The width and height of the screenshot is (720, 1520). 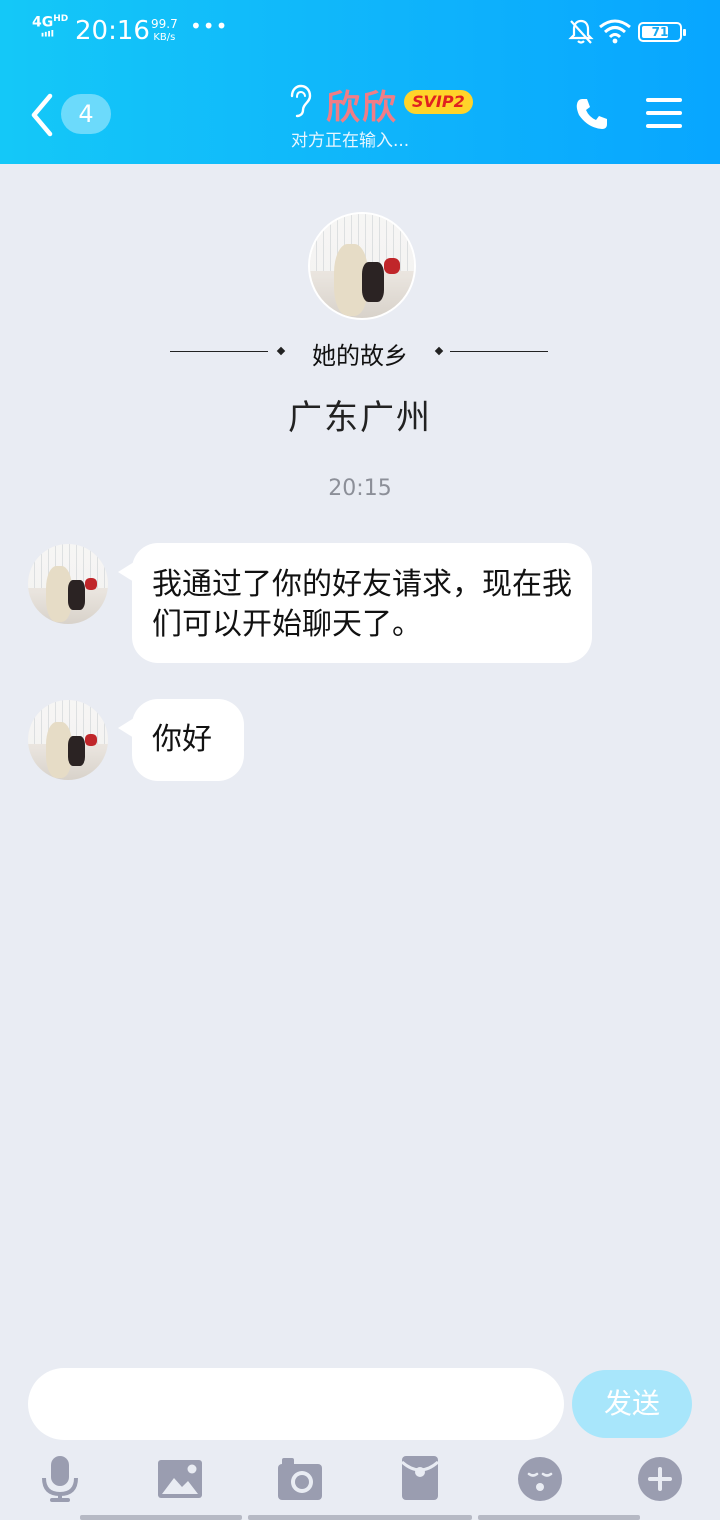 I want to click on voice-button, so click(x=60, y=1480).